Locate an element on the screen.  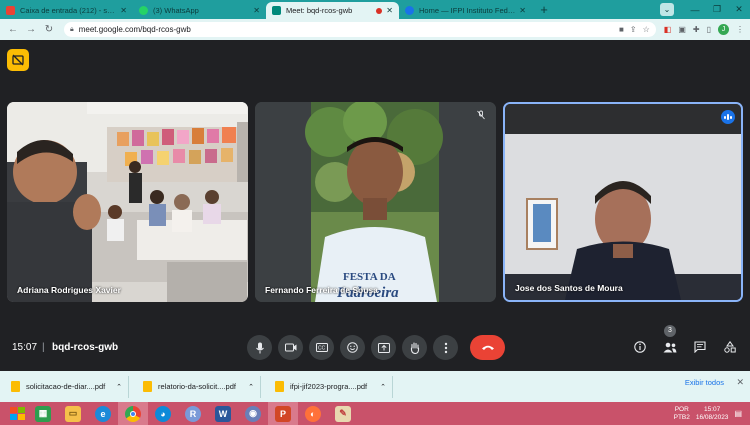
profile-avatar: J is located at coordinates (723, 29).